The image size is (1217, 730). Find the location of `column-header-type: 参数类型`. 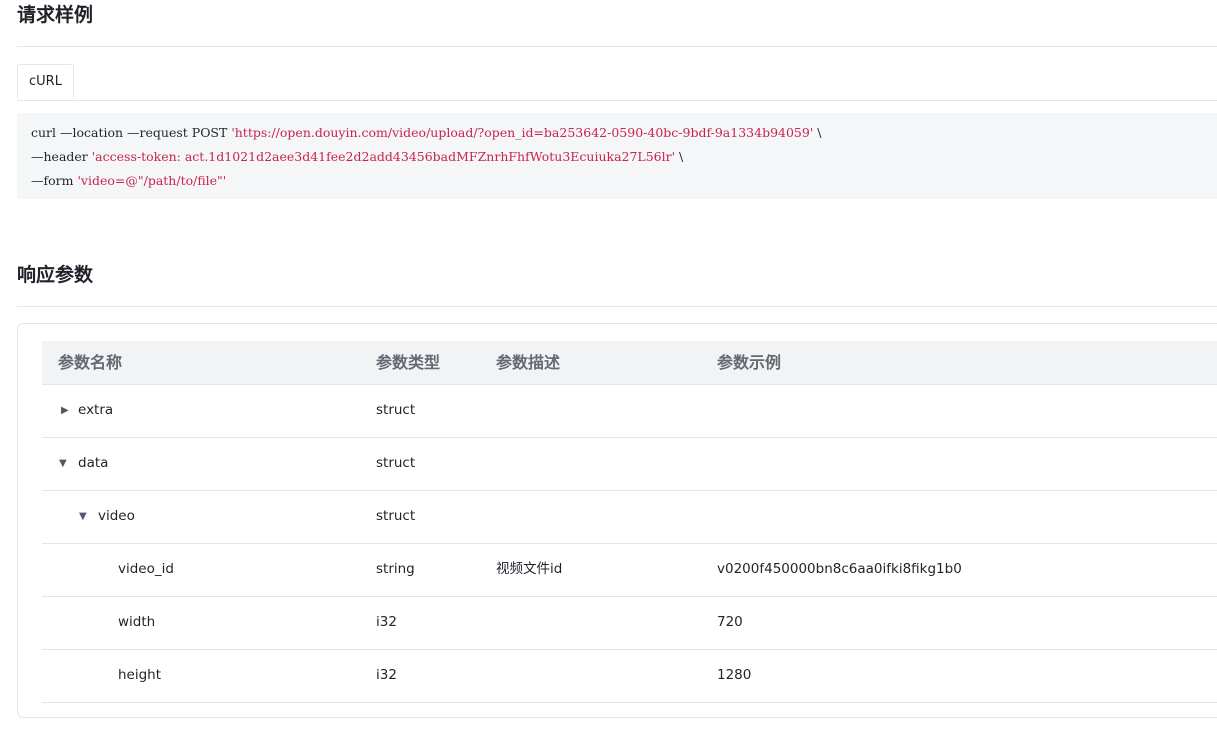

column-header-type: 参数类型 is located at coordinates (408, 362).